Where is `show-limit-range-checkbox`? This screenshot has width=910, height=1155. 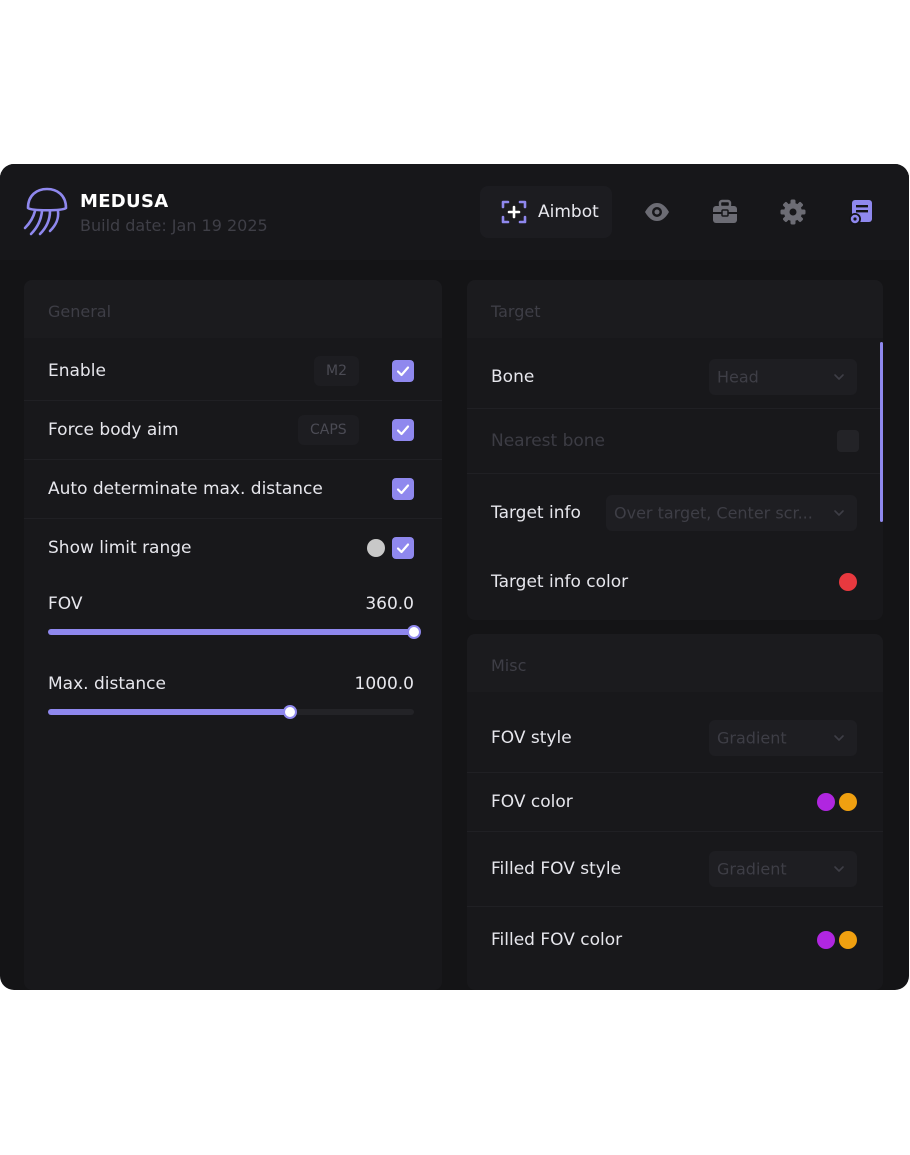
show-limit-range-checkbox is located at coordinates (403, 548).